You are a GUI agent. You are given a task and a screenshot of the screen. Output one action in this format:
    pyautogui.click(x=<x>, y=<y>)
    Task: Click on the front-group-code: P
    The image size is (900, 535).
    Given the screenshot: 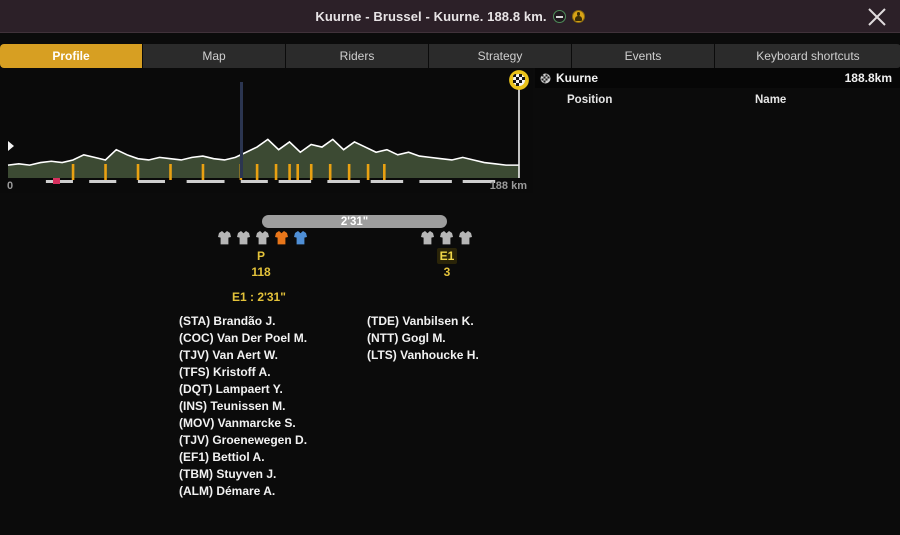 What is the action you would take?
    pyautogui.click(x=260, y=256)
    